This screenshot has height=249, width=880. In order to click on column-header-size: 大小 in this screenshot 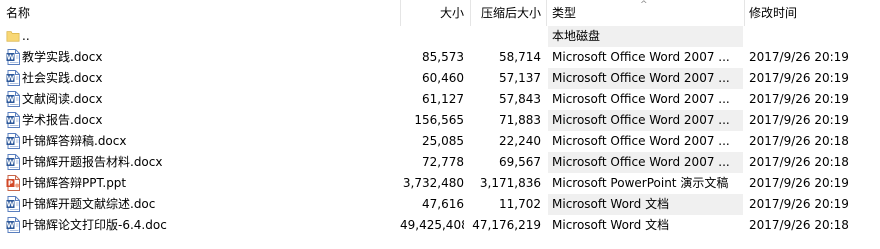, I will do `click(432, 13)`.